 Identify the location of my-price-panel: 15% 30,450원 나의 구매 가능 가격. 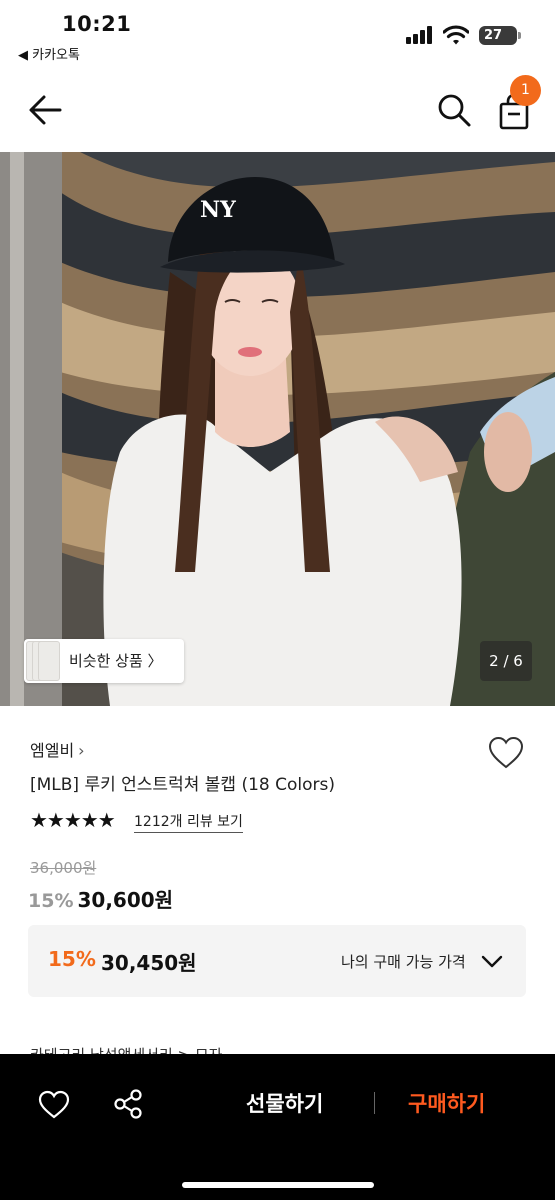
(277, 961).